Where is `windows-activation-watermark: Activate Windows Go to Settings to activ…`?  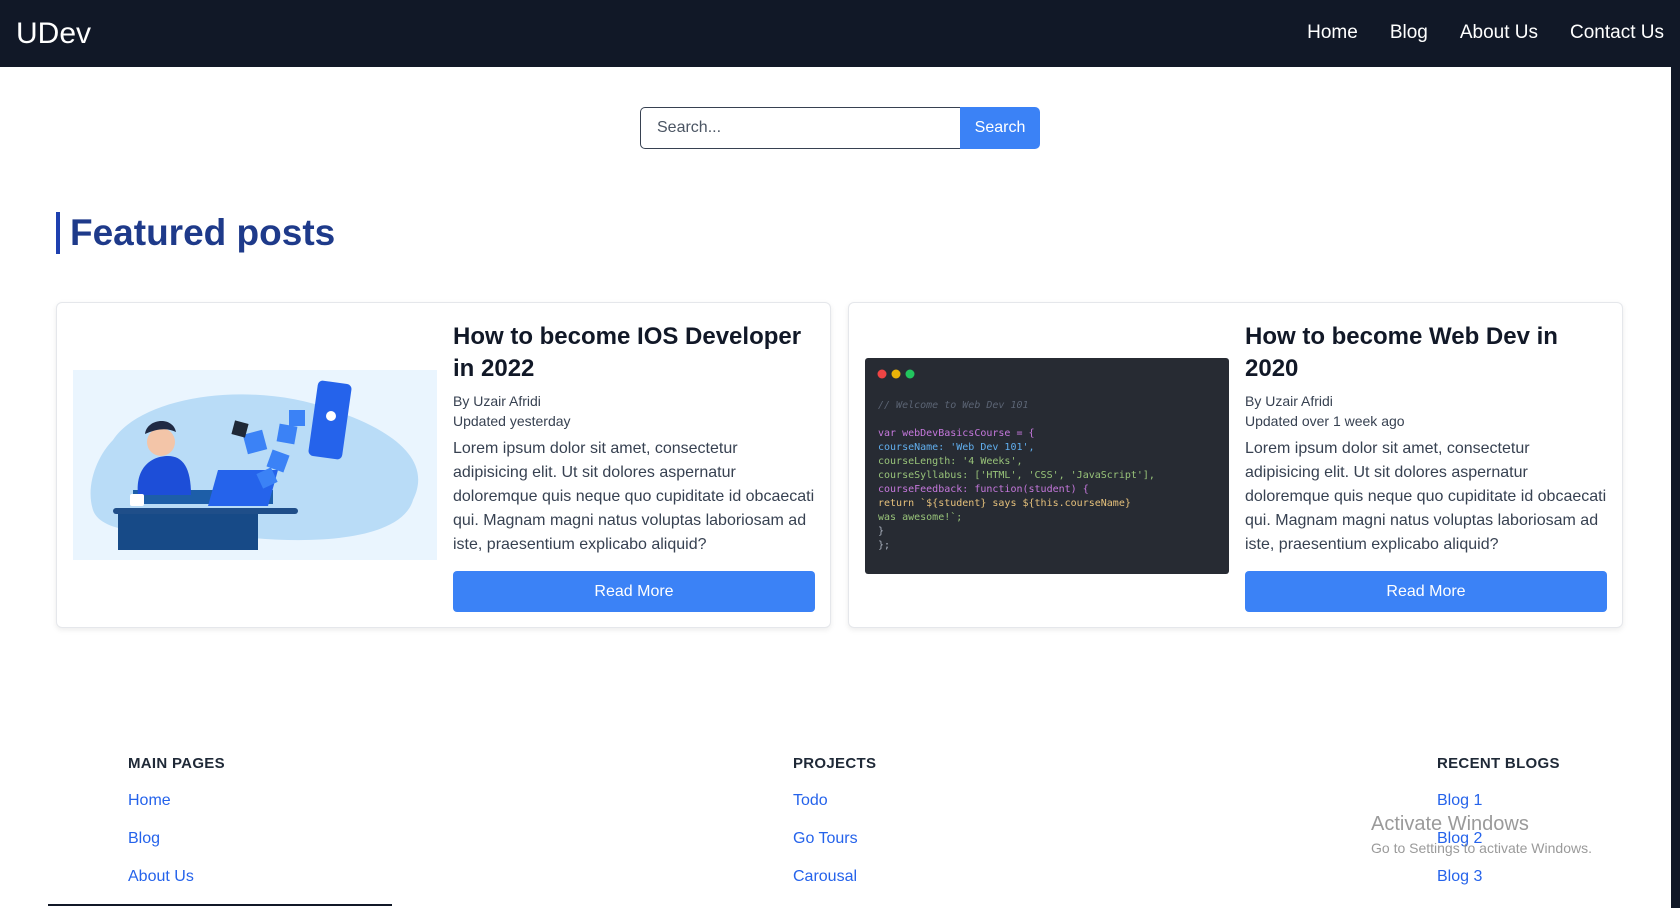
windows-activation-watermark: Activate Windows Go to Settings to activ… is located at coordinates (1481, 834).